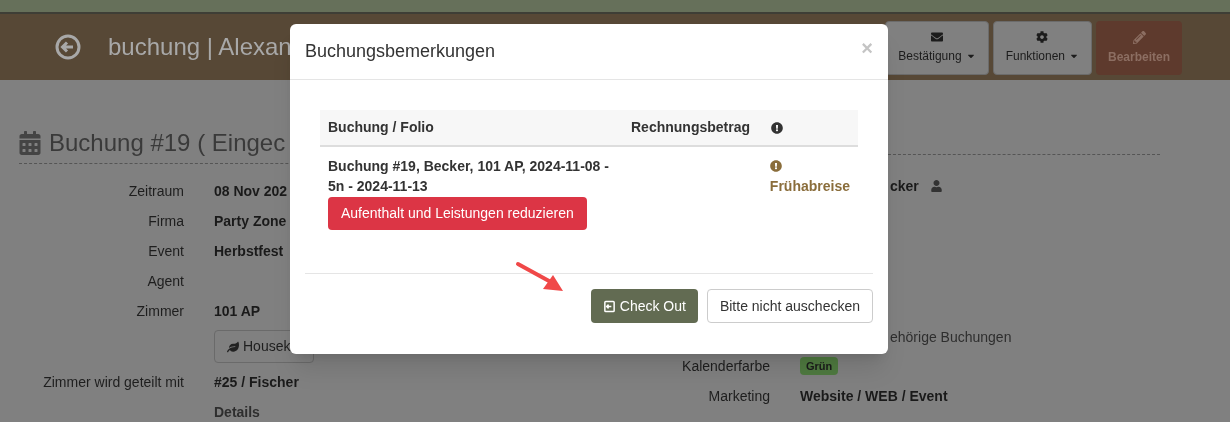  Describe the element at coordinates (469, 176) in the screenshot. I see `booking-description: Buchung #19, Becker, 101 AP, 2024-11-08 - 5n - 2024-11-13` at that location.